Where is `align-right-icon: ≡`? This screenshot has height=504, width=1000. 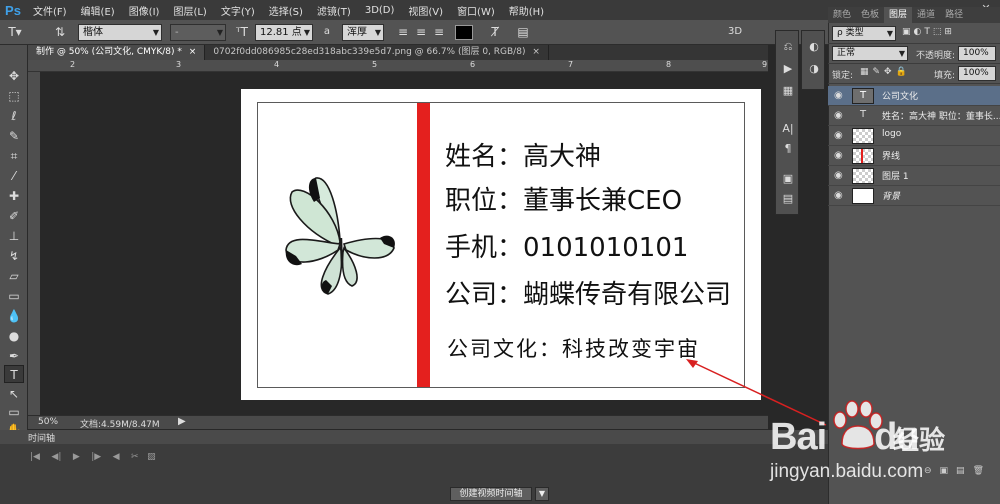 align-right-icon: ≡ is located at coordinates (439, 32).